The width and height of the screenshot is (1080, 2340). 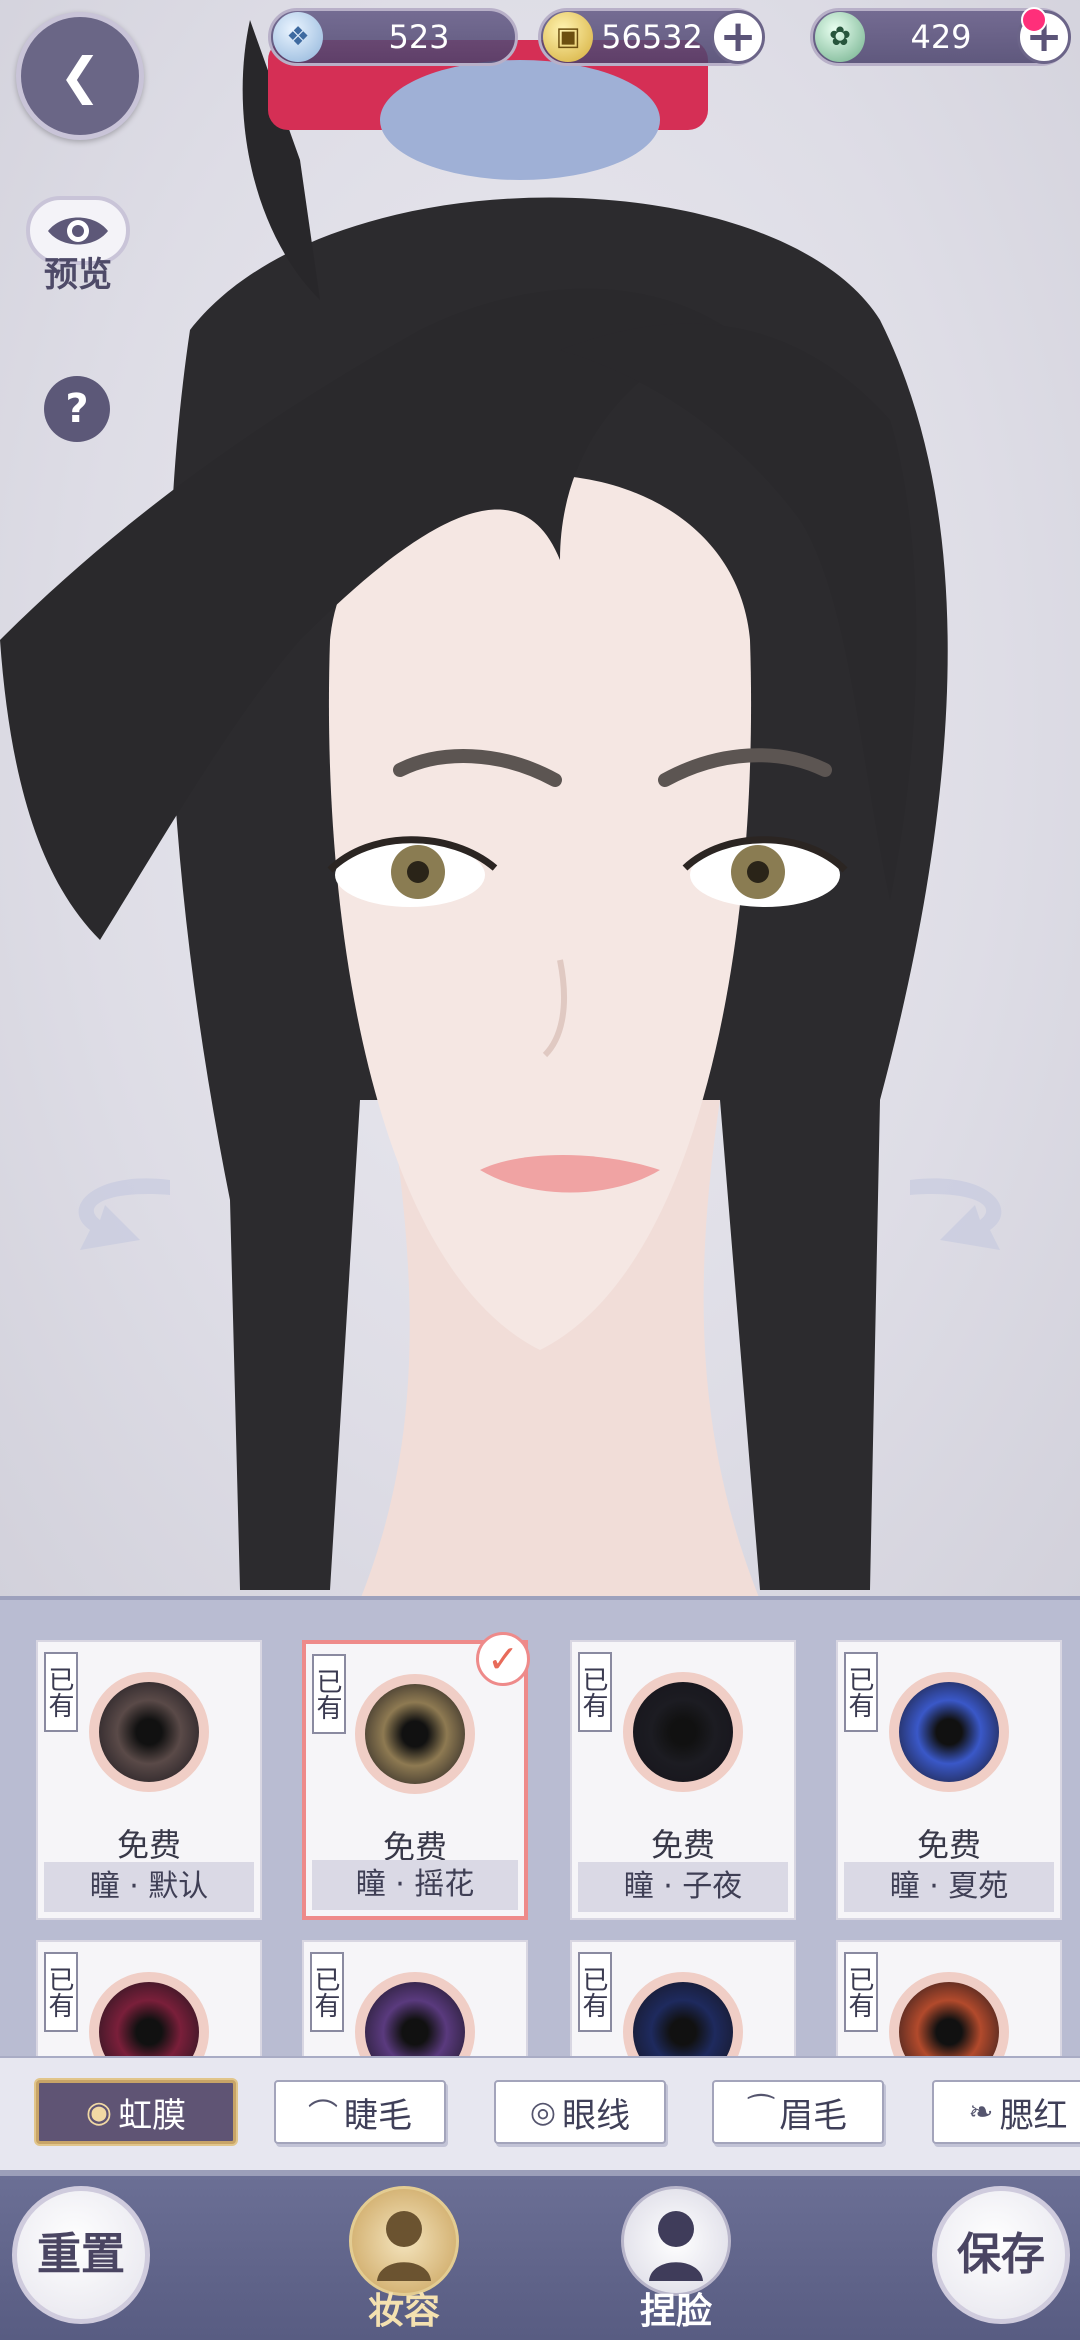 I want to click on help-button: ?, so click(x=77, y=409).